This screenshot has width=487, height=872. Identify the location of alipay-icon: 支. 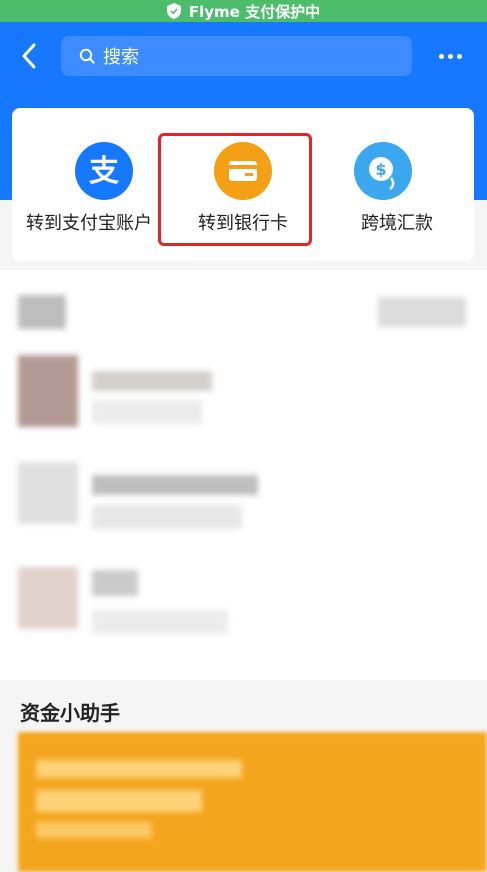
(104, 171).